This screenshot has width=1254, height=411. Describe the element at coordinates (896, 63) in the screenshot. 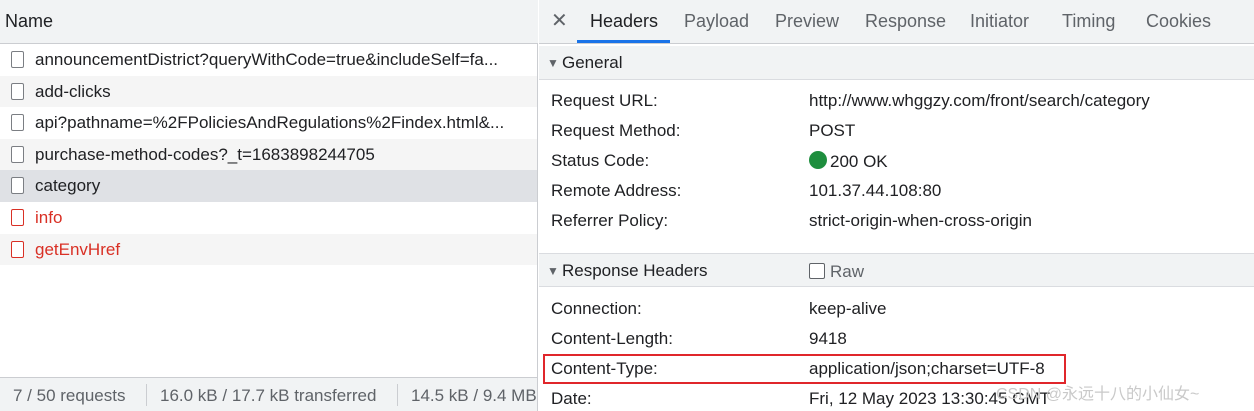

I see `general-section-header: ▼ General` at that location.